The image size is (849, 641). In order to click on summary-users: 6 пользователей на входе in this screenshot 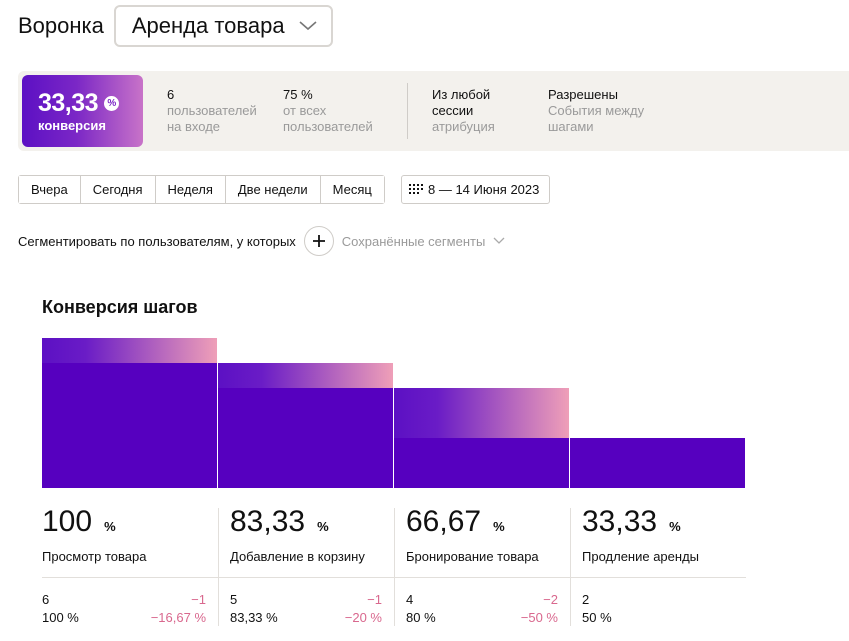, I will do `click(212, 111)`.